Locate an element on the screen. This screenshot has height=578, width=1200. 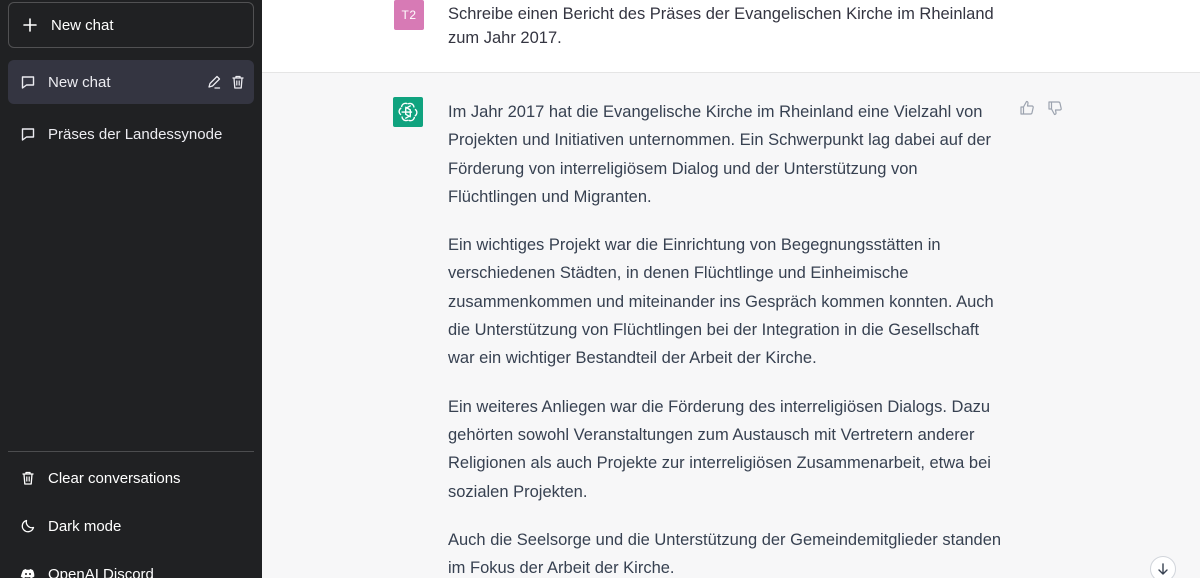
conversation-label: Präses der Landessynode is located at coordinates (135, 134).